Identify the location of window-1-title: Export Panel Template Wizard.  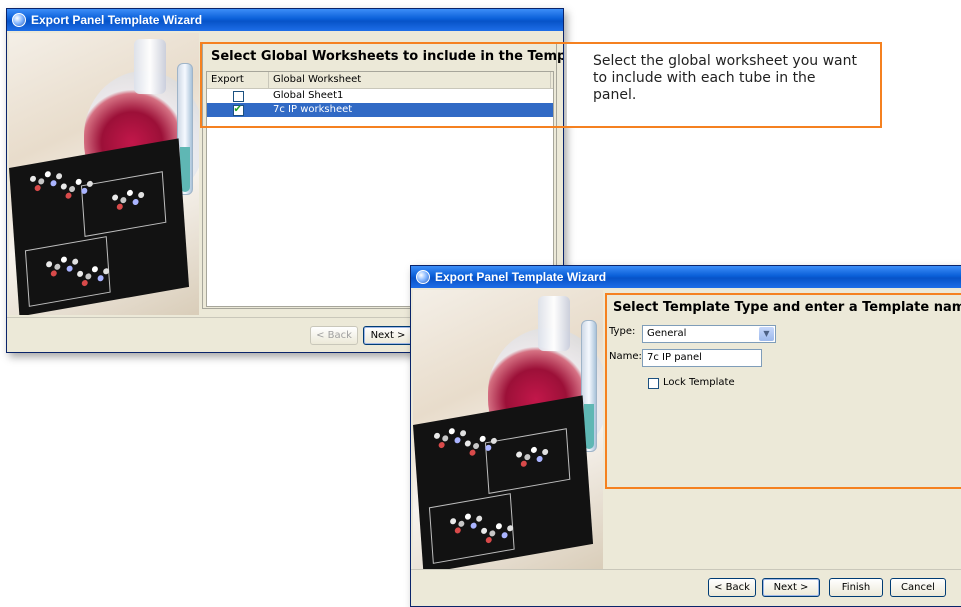
(117, 20).